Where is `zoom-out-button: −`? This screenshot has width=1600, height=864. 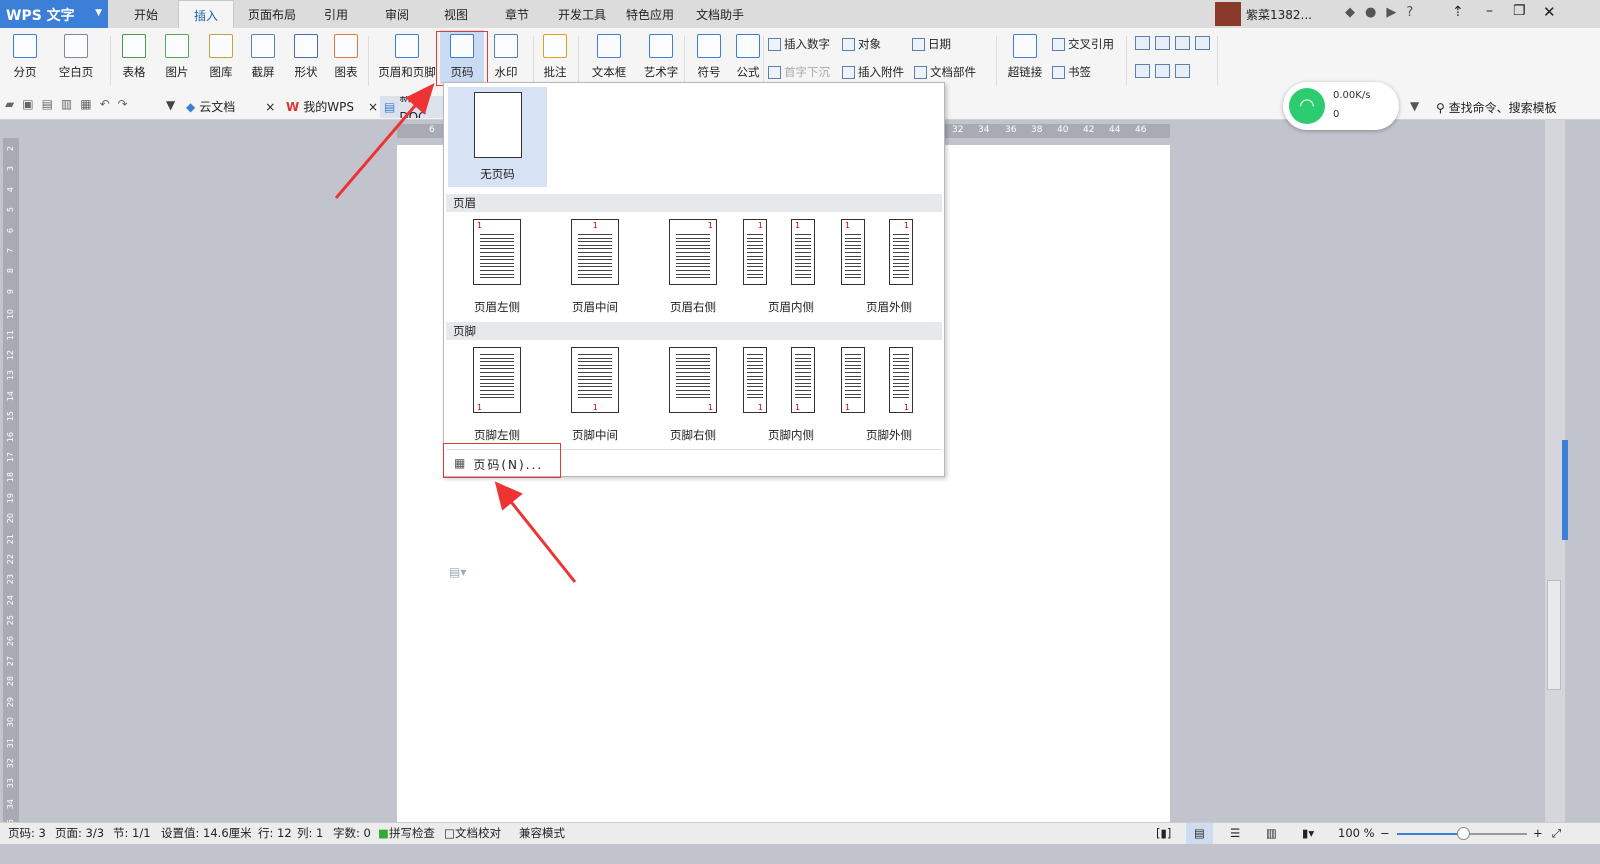
zoom-out-button: − is located at coordinates (1385, 833).